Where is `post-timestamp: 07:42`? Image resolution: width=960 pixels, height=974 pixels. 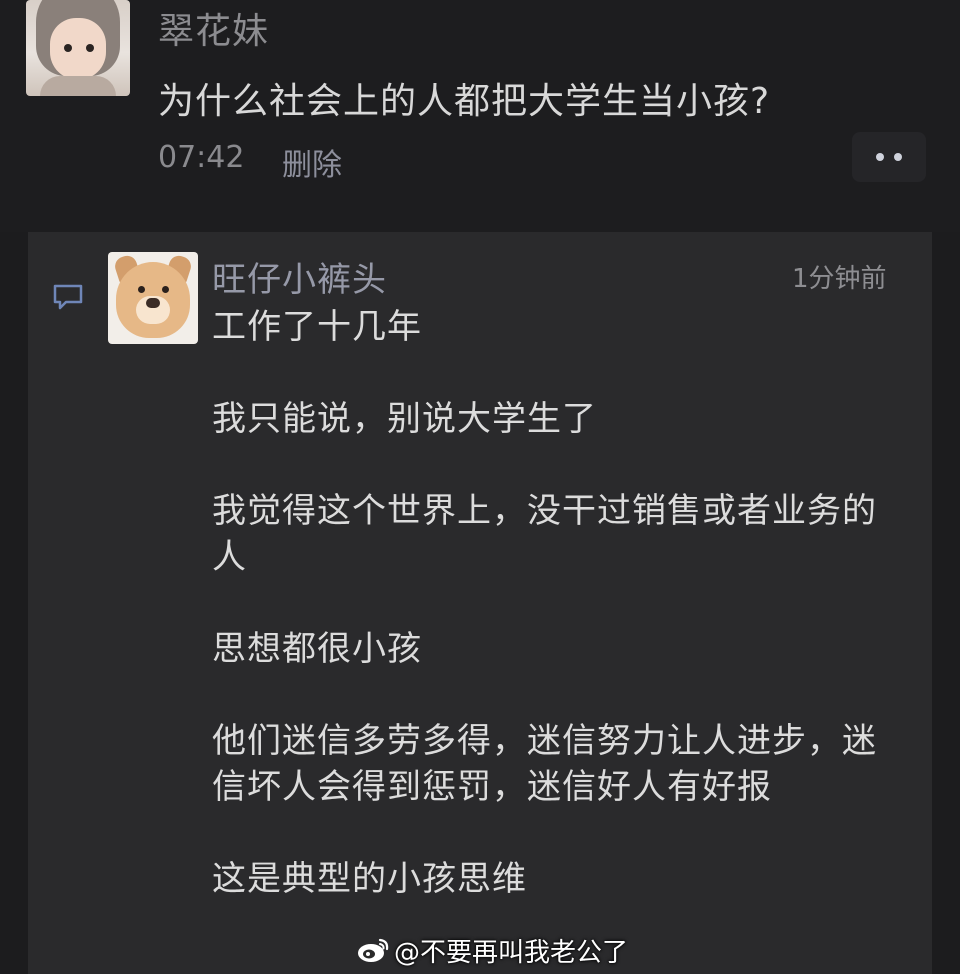
post-timestamp: 07:42 is located at coordinates (201, 157).